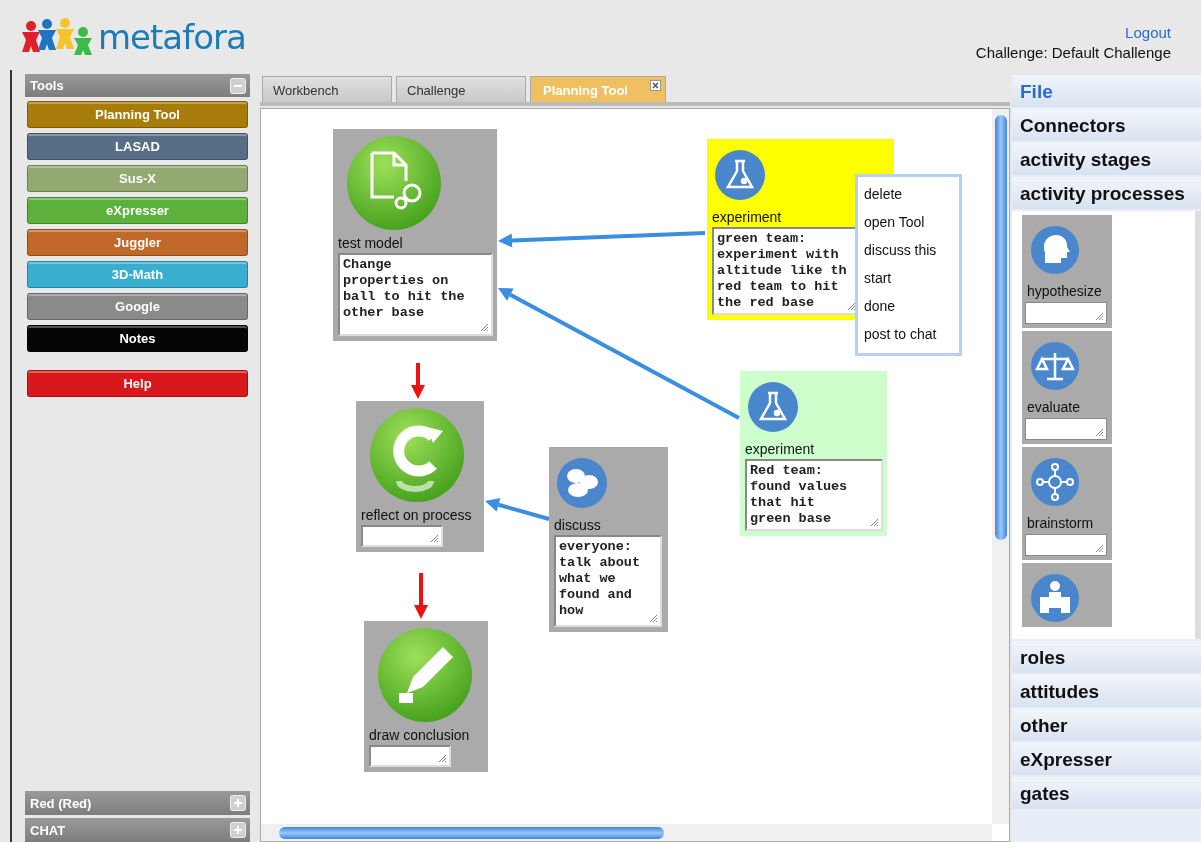 The height and width of the screenshot is (842, 1201). What do you see at coordinates (419, 735) in the screenshot?
I see `node-label: draw conclusion` at bounding box center [419, 735].